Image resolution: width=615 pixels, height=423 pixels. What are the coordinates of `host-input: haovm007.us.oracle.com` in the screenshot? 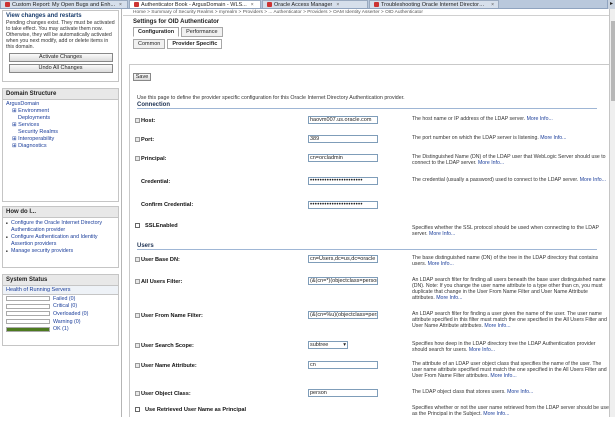 It's located at (343, 120).